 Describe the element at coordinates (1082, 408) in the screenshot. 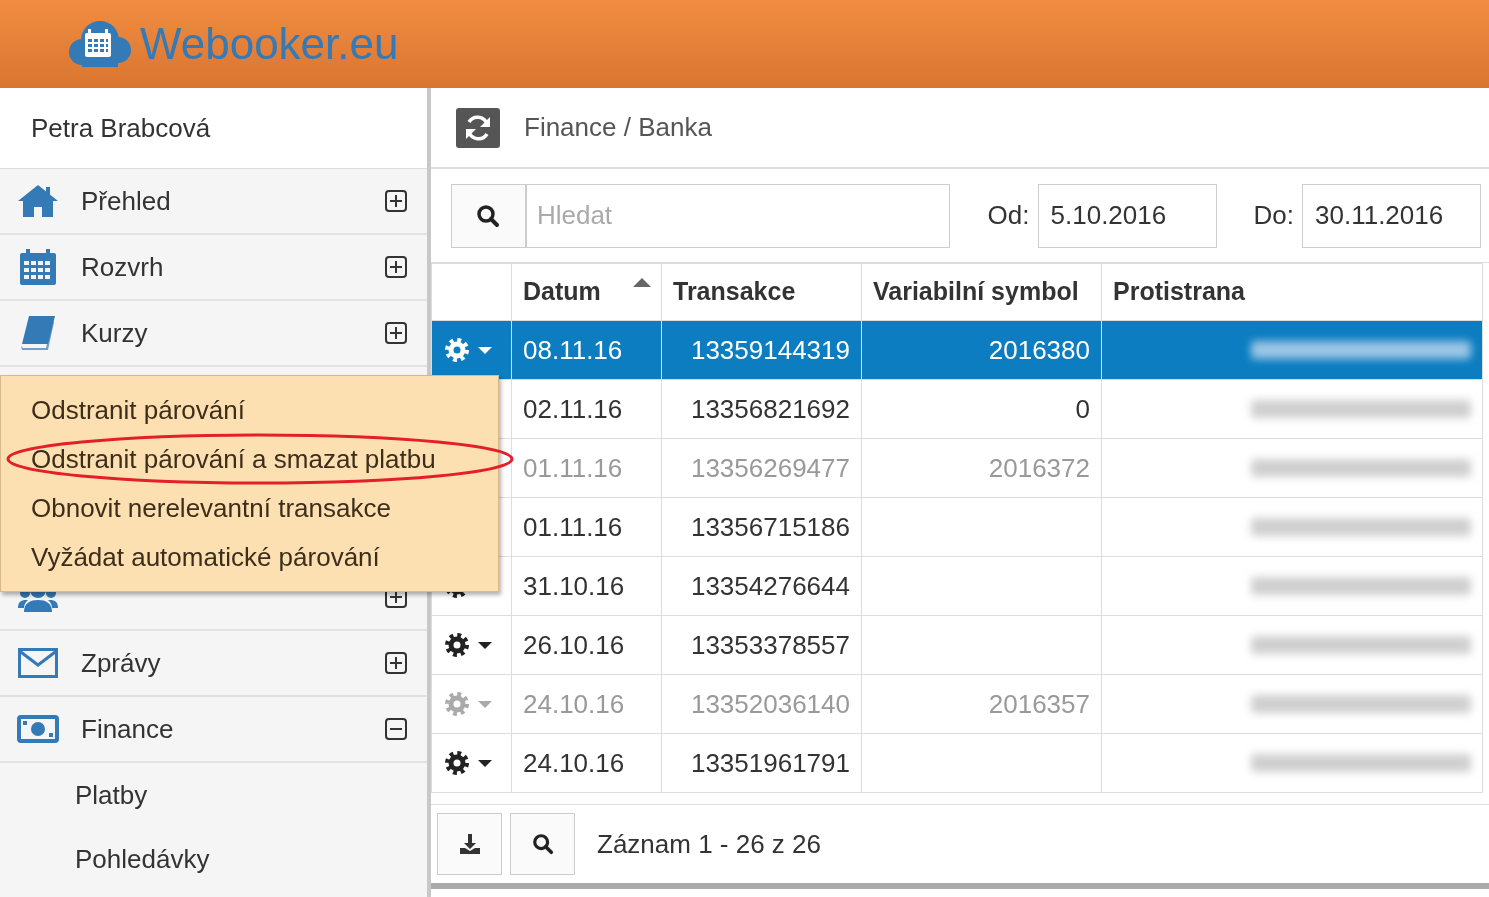

I see `table-cell: 0` at that location.